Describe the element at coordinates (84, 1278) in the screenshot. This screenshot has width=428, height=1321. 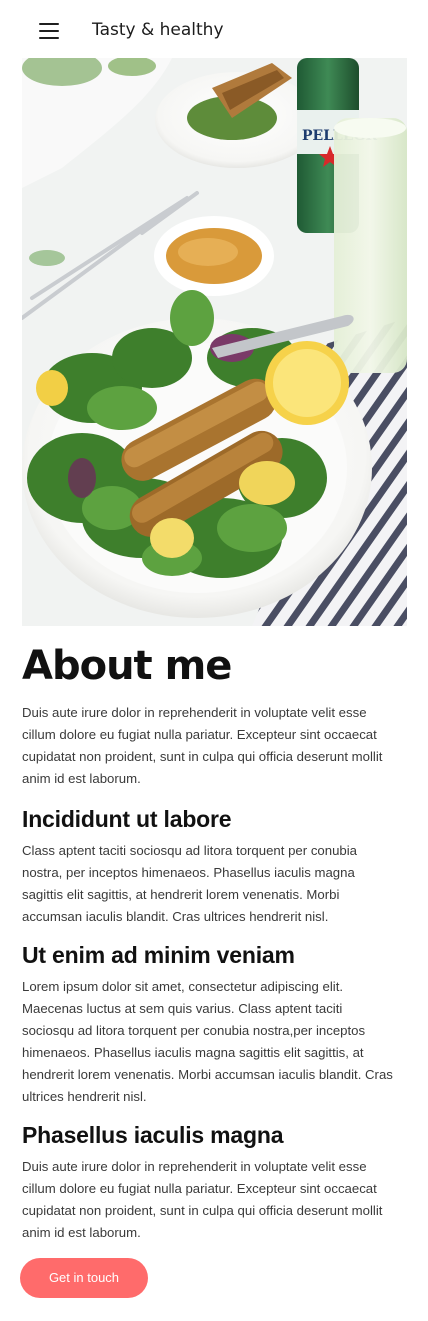
I see `get-in-touch-button: Get in touch` at that location.